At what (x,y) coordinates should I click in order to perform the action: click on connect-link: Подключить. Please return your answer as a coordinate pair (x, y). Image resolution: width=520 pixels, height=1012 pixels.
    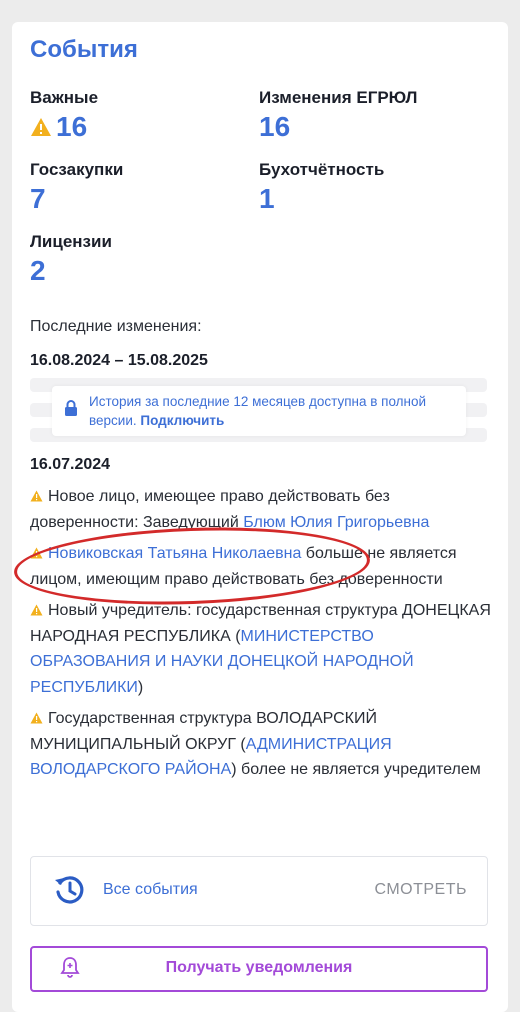
    Looking at the image, I should click on (182, 420).